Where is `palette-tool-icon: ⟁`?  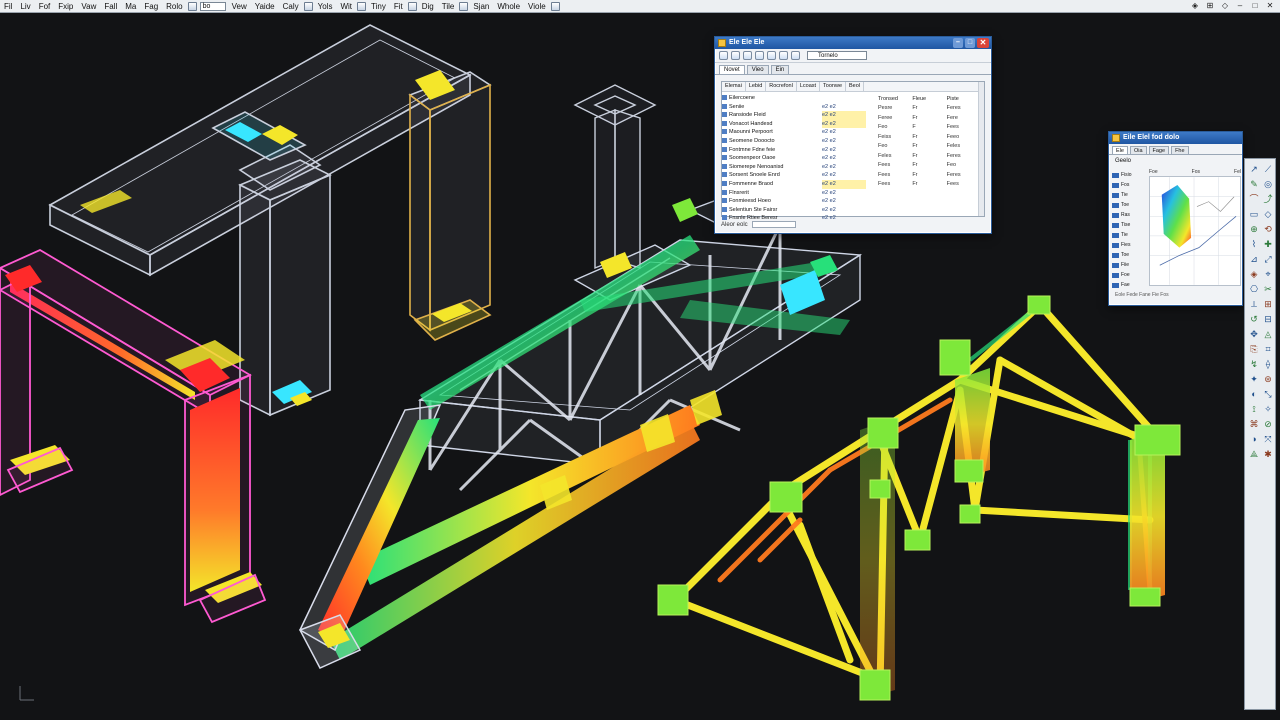
palette-tool-icon: ⟁ is located at coordinates (1254, 454).